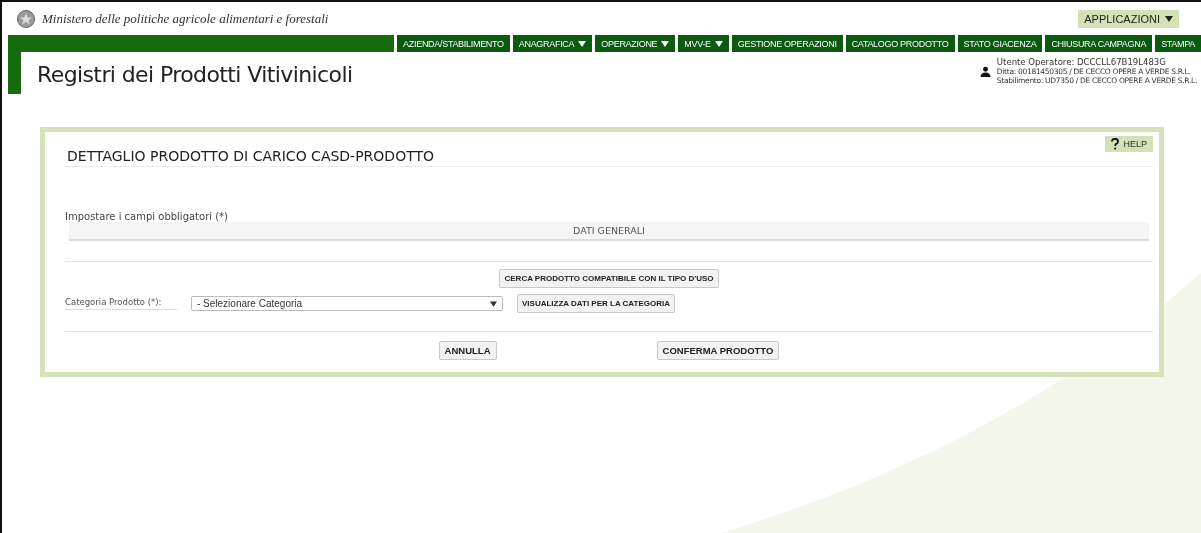 Image resolution: width=1201 pixels, height=533 pixels. Describe the element at coordinates (635, 43) in the screenshot. I see `nav-menu-item: OPERAZIONE` at that location.